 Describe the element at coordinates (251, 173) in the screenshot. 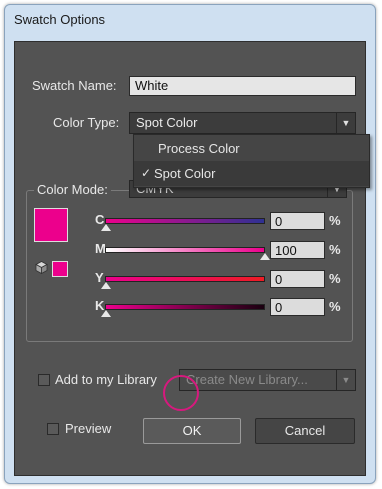

I see `dropdown-option-spot-color: ✓ Spot Color` at that location.